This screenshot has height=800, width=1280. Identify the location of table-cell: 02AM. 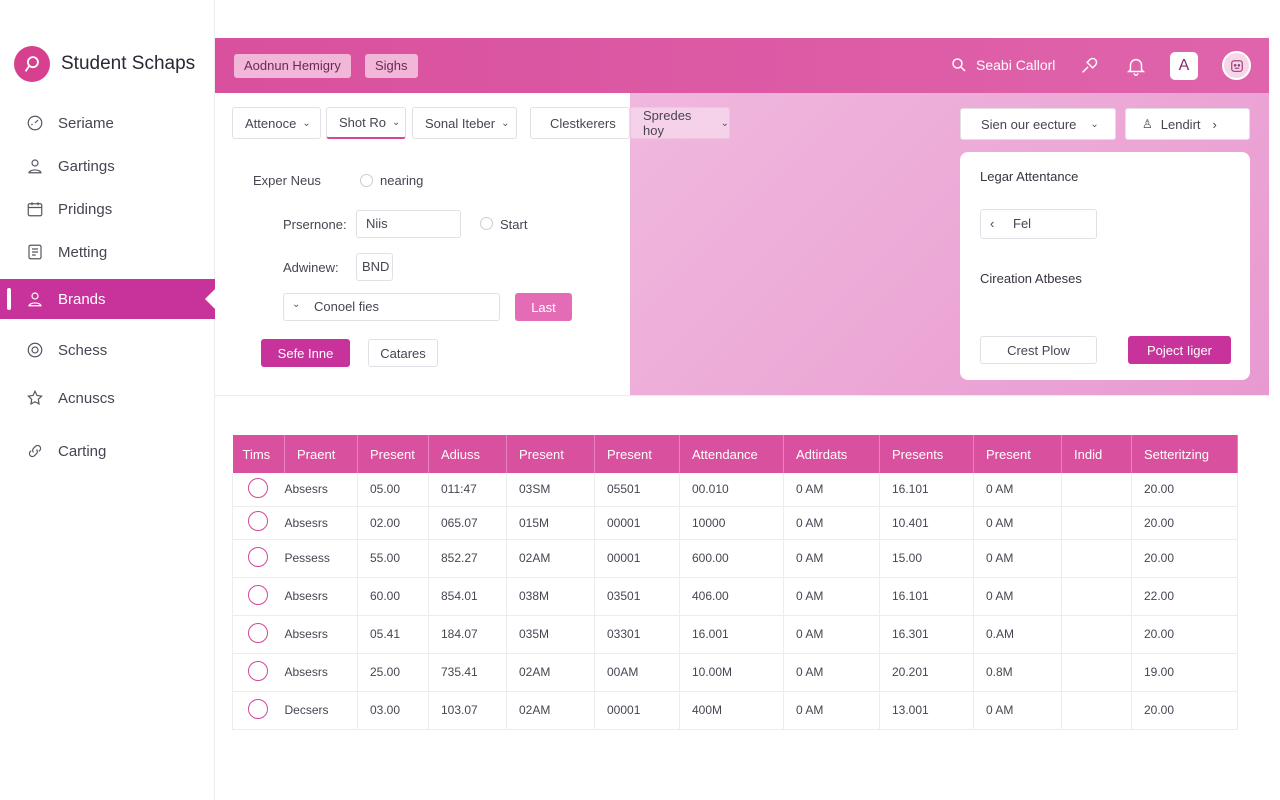
(550, 672).